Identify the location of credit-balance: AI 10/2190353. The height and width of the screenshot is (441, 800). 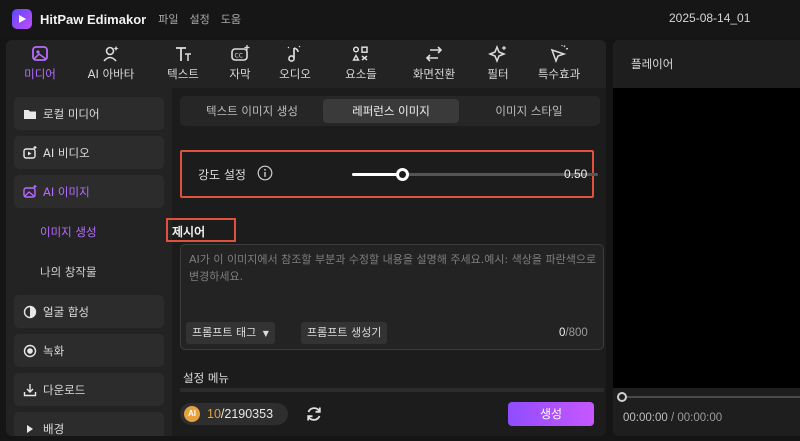
(234, 414).